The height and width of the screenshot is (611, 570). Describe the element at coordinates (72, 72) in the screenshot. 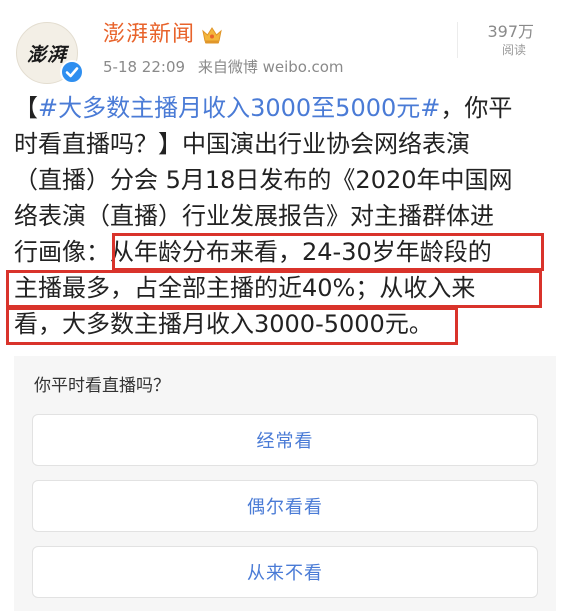

I see `verified-badge-icon` at that location.